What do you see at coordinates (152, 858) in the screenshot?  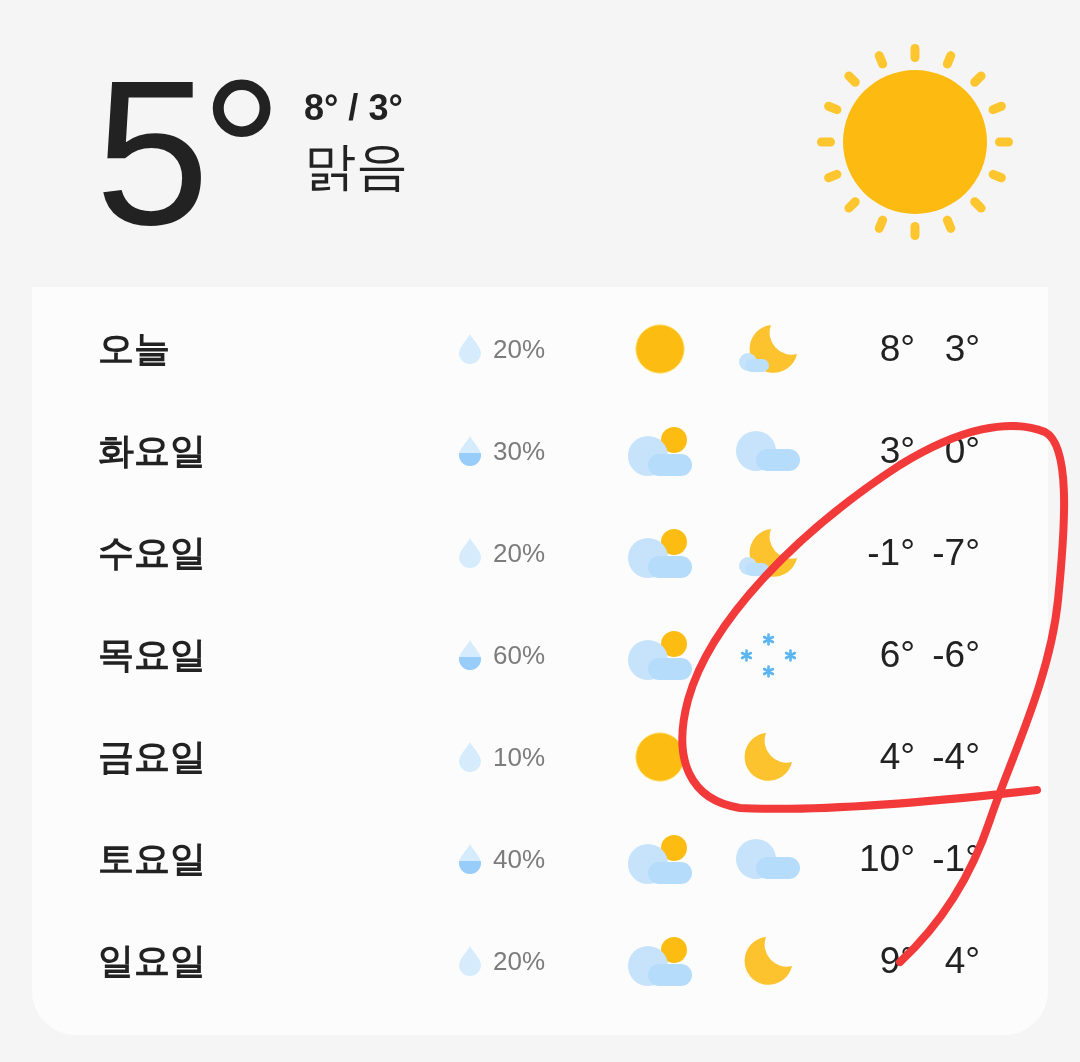 I see `day-label: 토요일` at bounding box center [152, 858].